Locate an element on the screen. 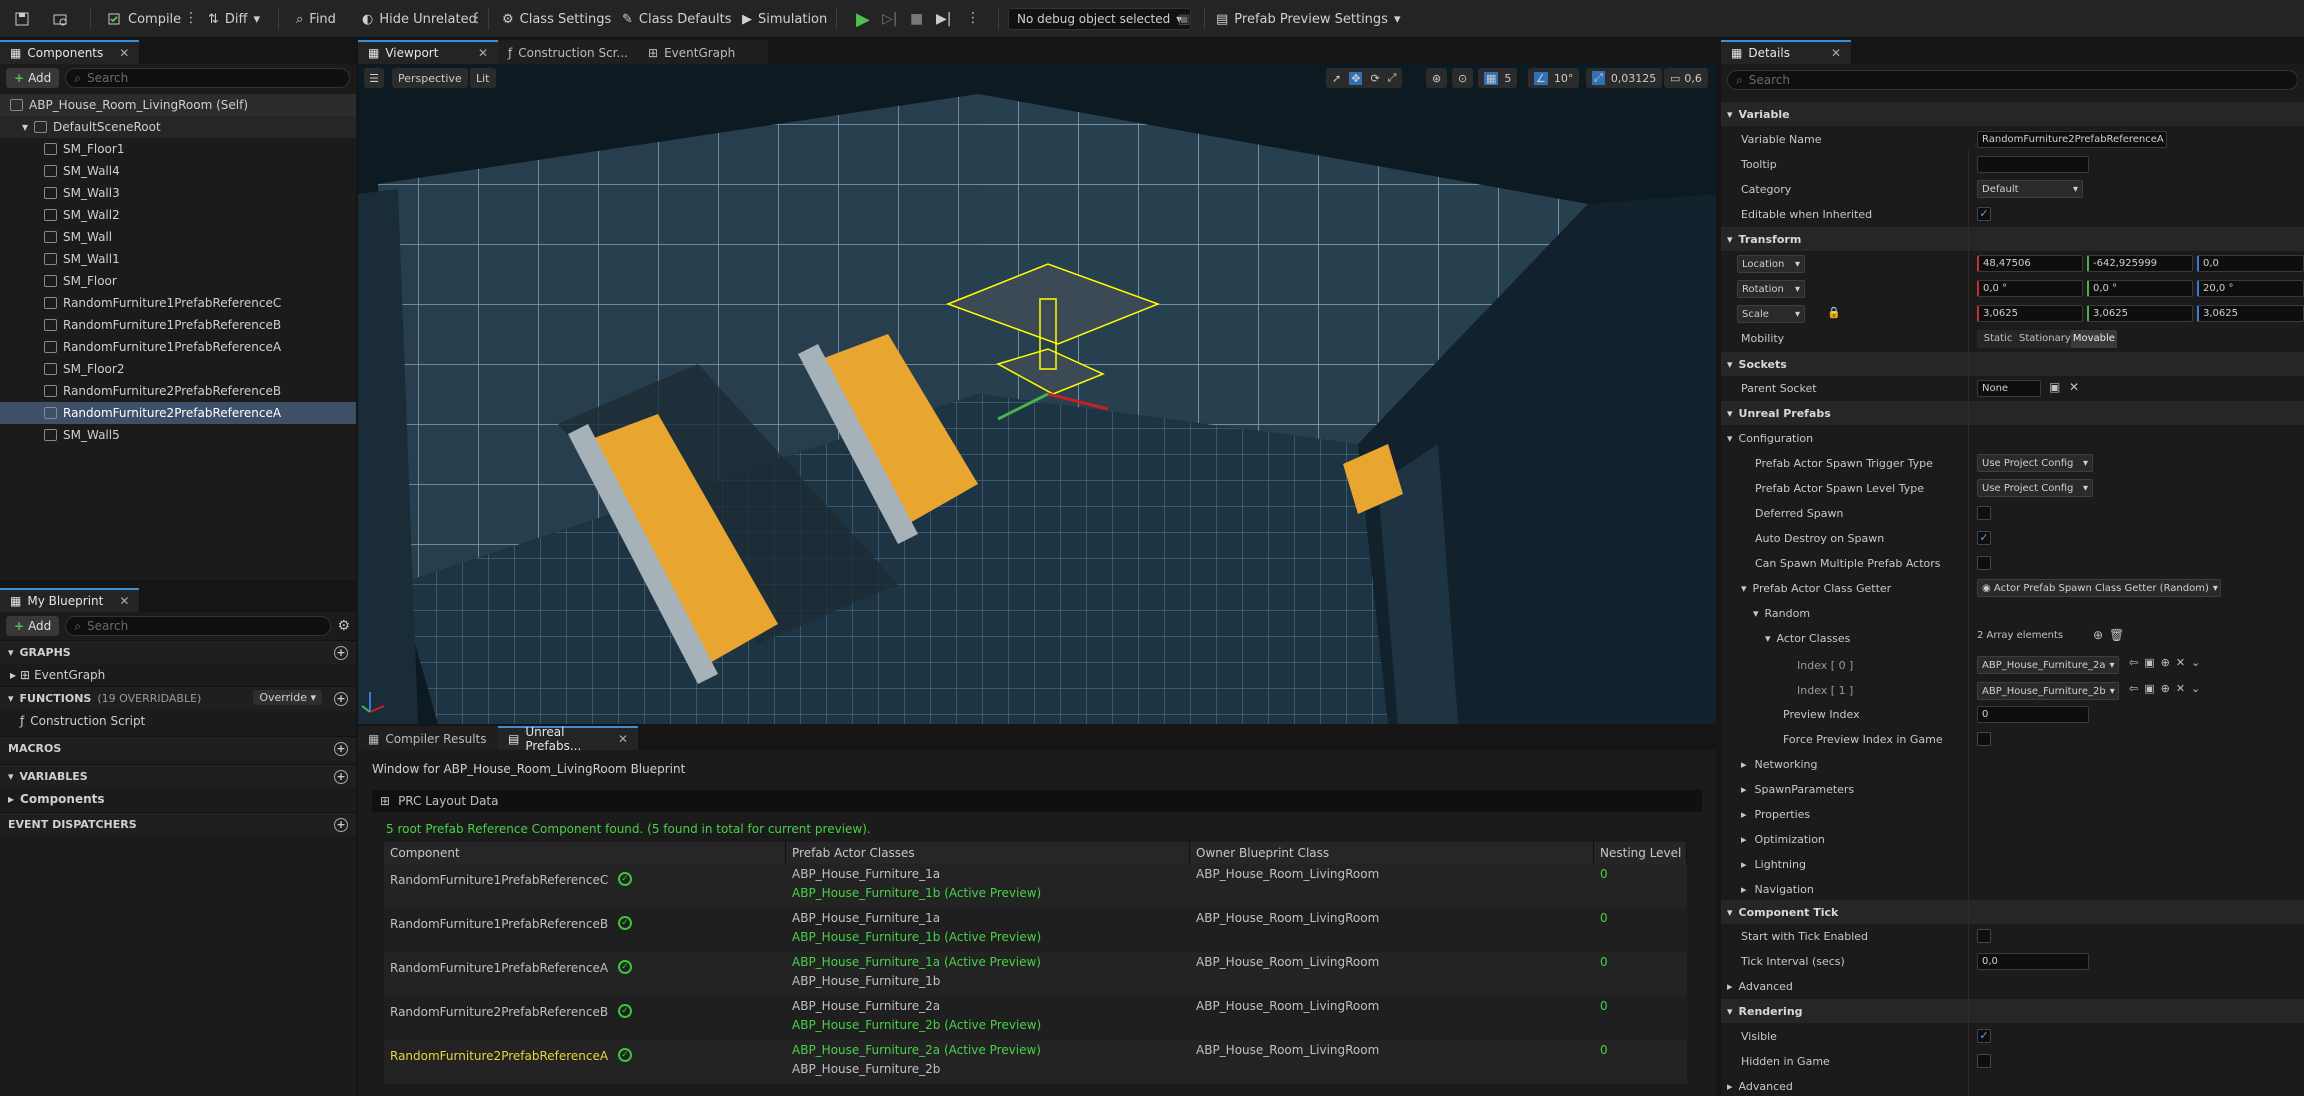 This screenshot has width=2304, height=1096. component-item: SM_Wall2 is located at coordinates (178, 215).